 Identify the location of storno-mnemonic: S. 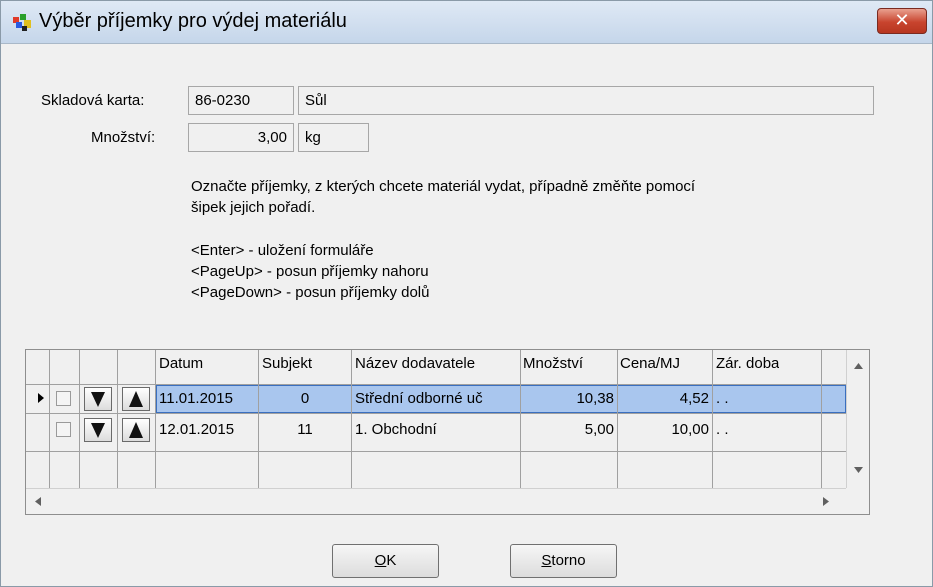
(546, 560).